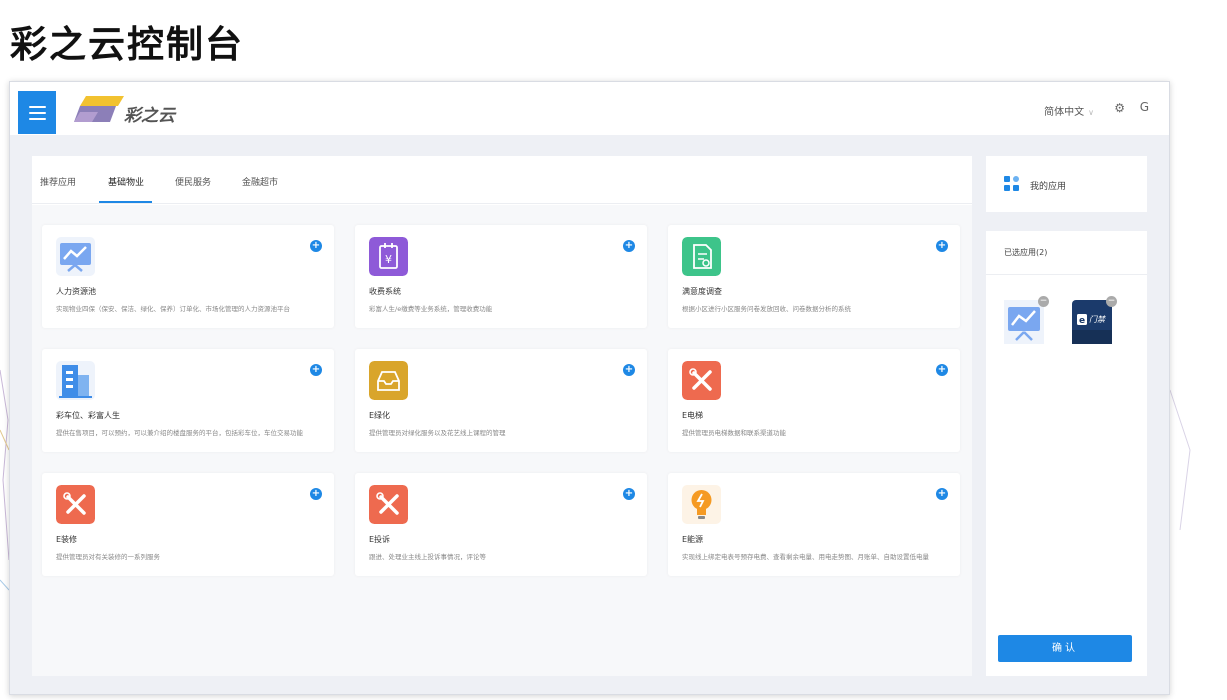  What do you see at coordinates (501, 524) in the screenshot?
I see `app-card-e-complaint: + E投诉 跟进、处理业主线上投诉事情况，评论等` at bounding box center [501, 524].